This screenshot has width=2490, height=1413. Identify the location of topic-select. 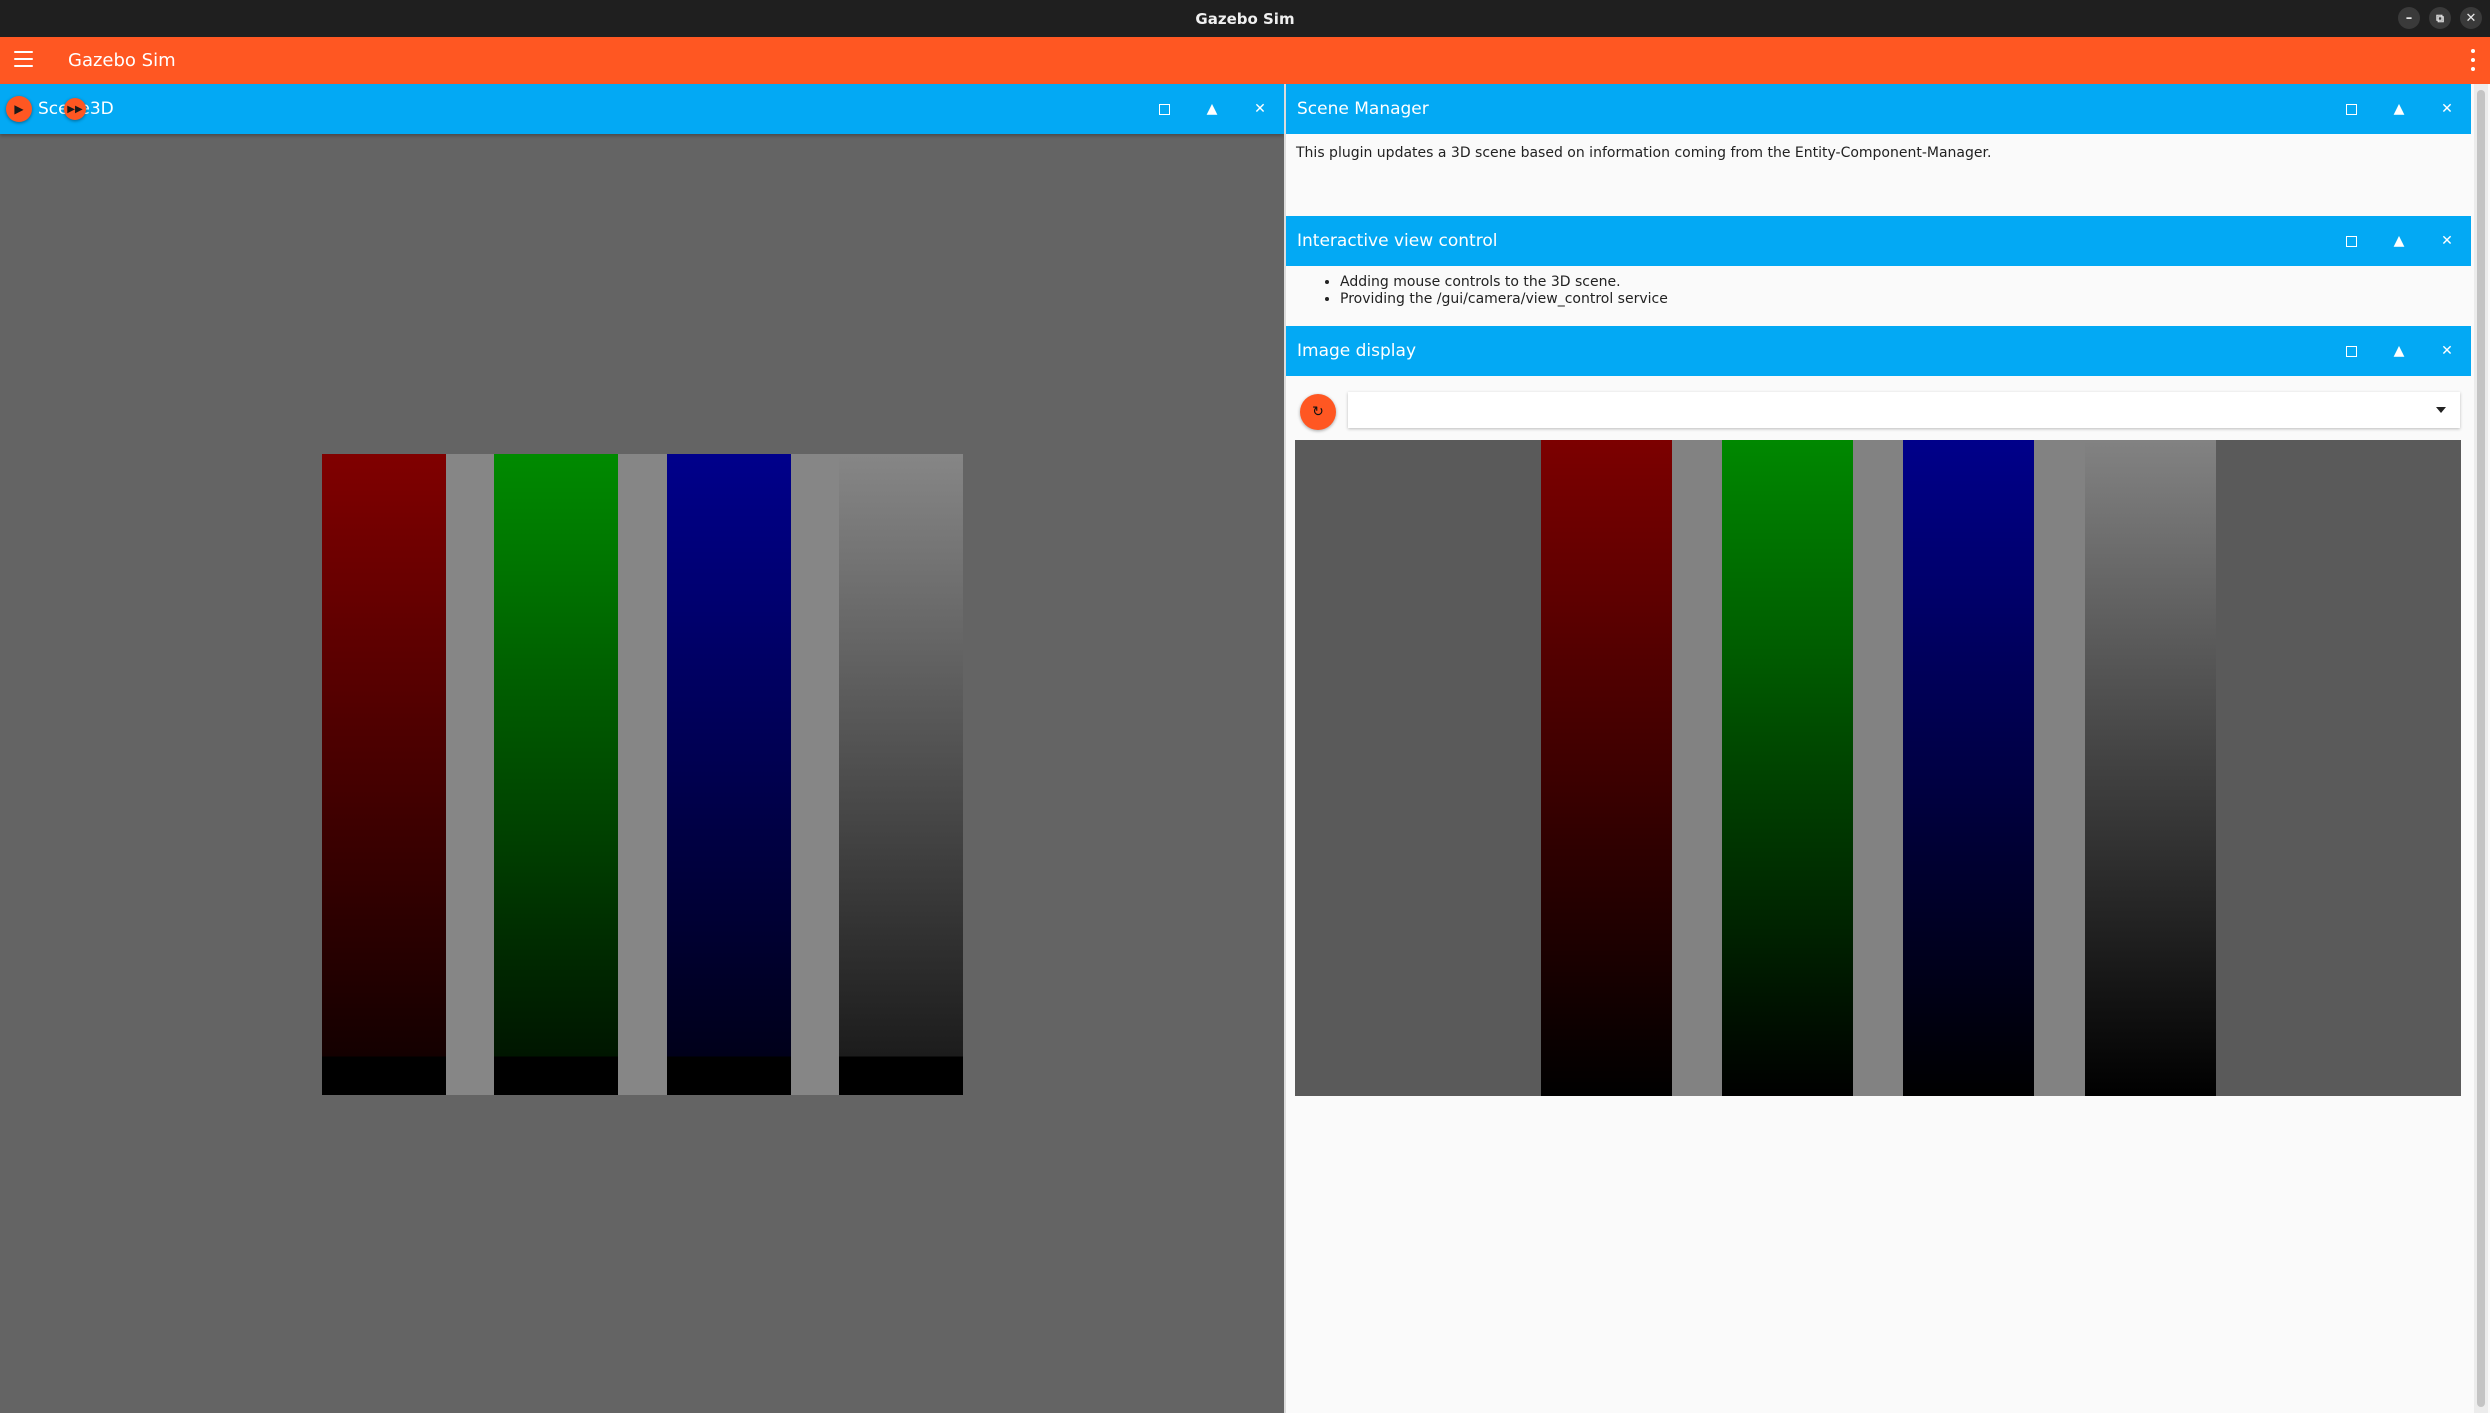
(1904, 410).